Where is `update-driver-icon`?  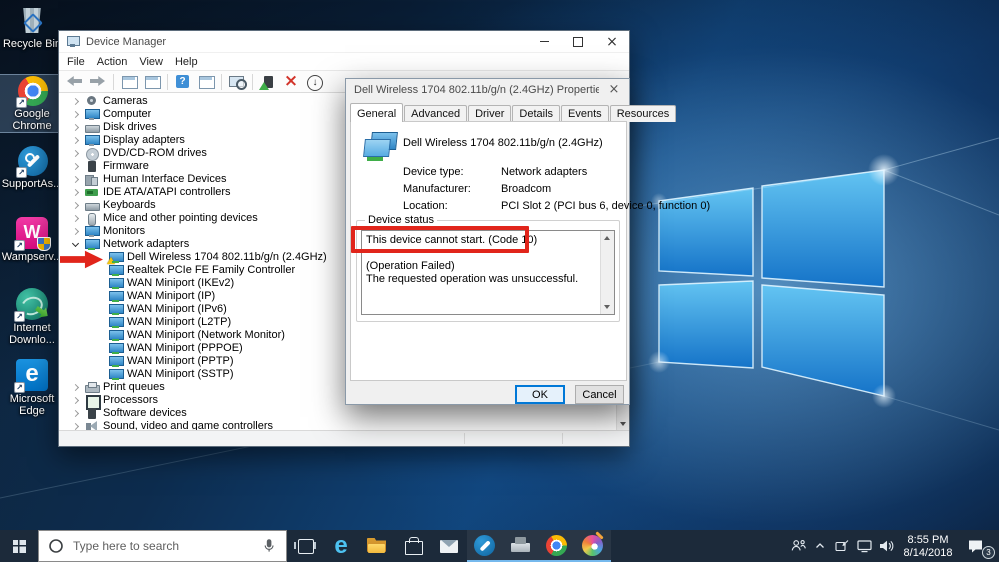 update-driver-icon is located at coordinates (268, 82).